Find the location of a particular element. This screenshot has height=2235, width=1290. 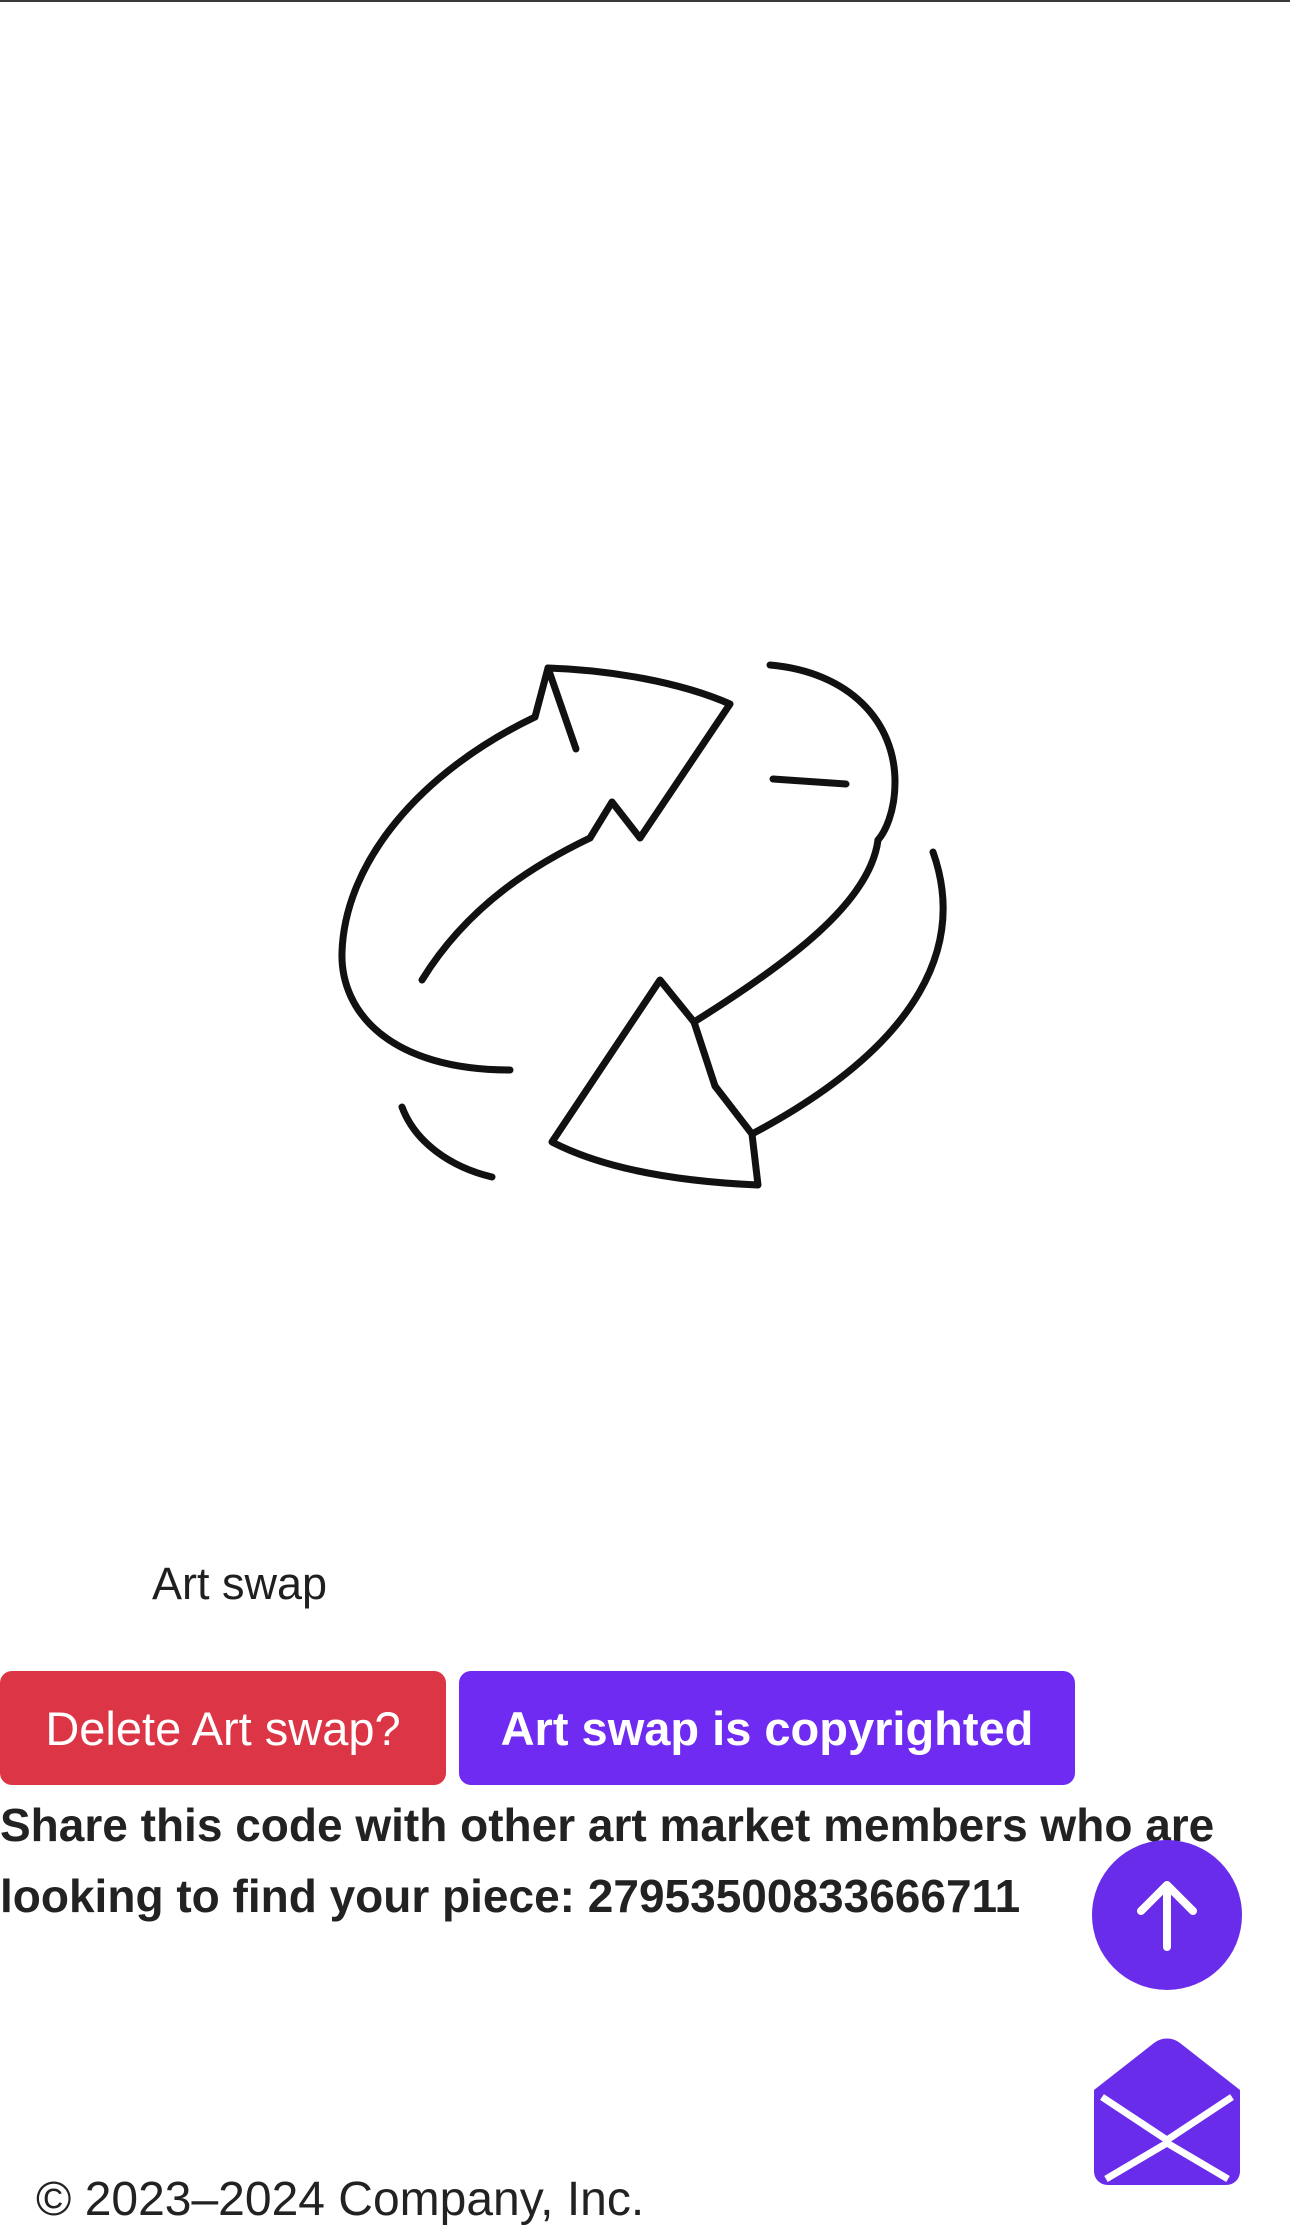

mail-button is located at coordinates (1167, 2110).